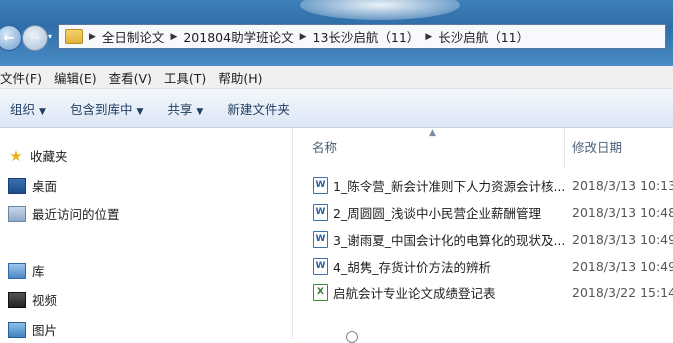 This screenshot has height=343, width=673. Describe the element at coordinates (352, 337) in the screenshot. I see `cursor-indicator` at that location.